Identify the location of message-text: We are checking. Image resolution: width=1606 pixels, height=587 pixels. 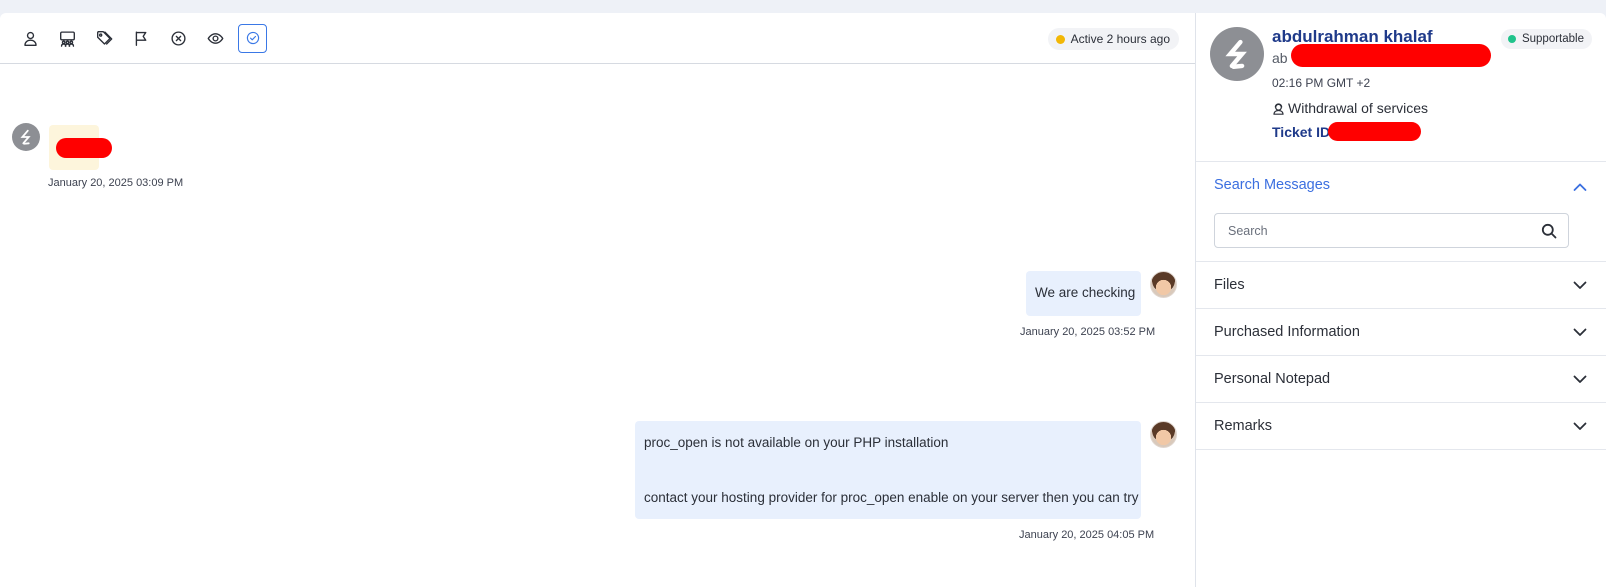
(1085, 292).